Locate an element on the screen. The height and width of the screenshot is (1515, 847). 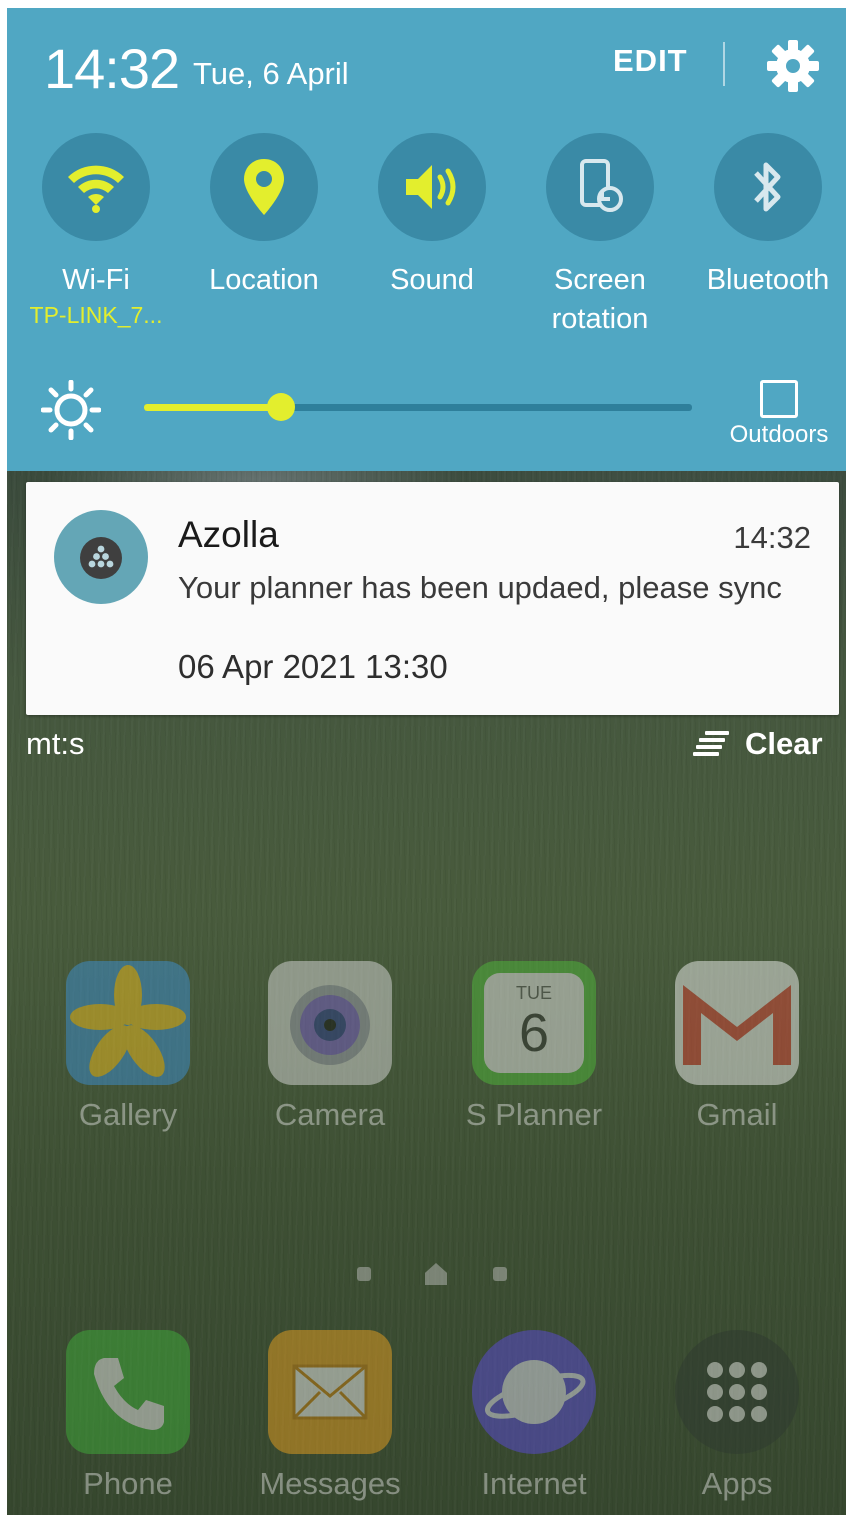
wifi-toggle-circle is located at coordinates (96, 187).